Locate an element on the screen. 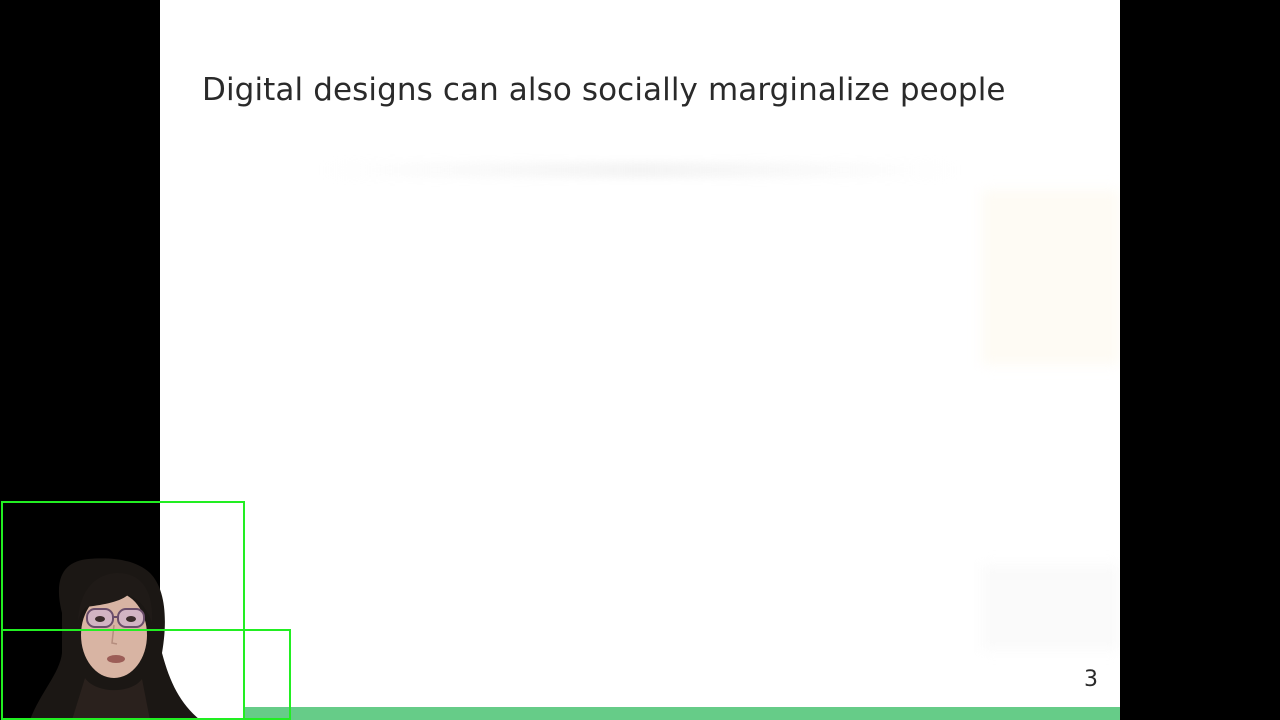 The width and height of the screenshot is (1280, 720). faded-content-panel is located at coordinates (1051, 277).